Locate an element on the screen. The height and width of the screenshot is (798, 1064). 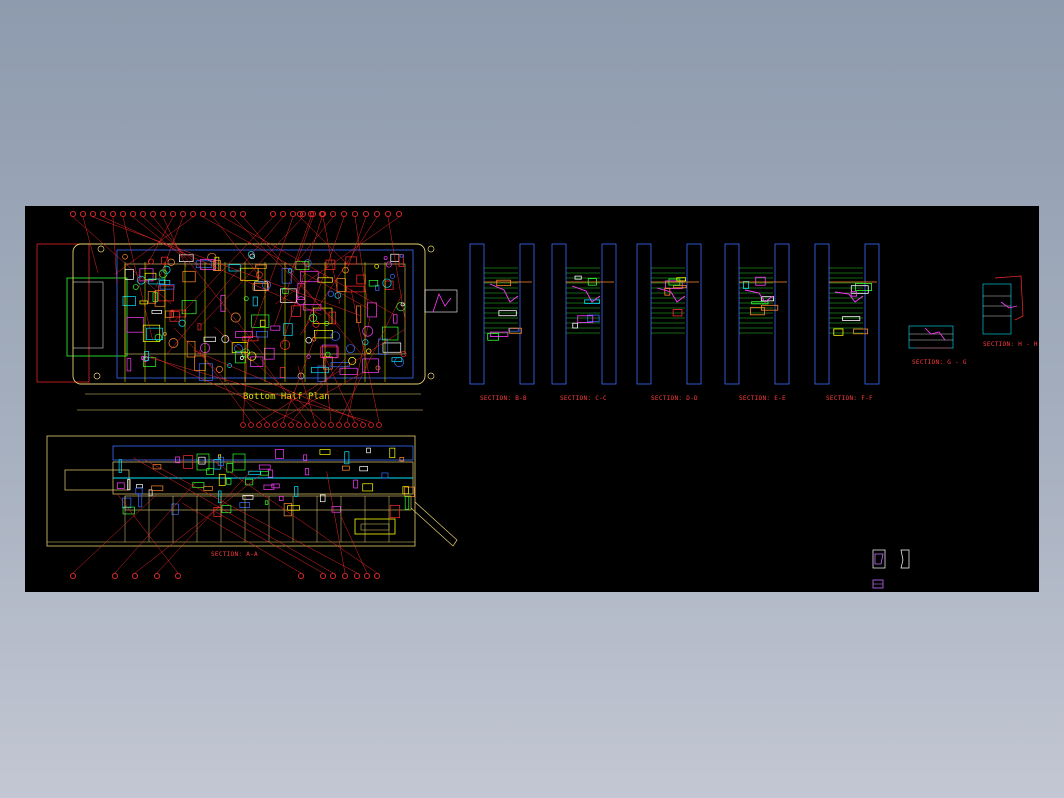
section-b-b-label: SECTION: B-B is located at coordinates (503, 398).